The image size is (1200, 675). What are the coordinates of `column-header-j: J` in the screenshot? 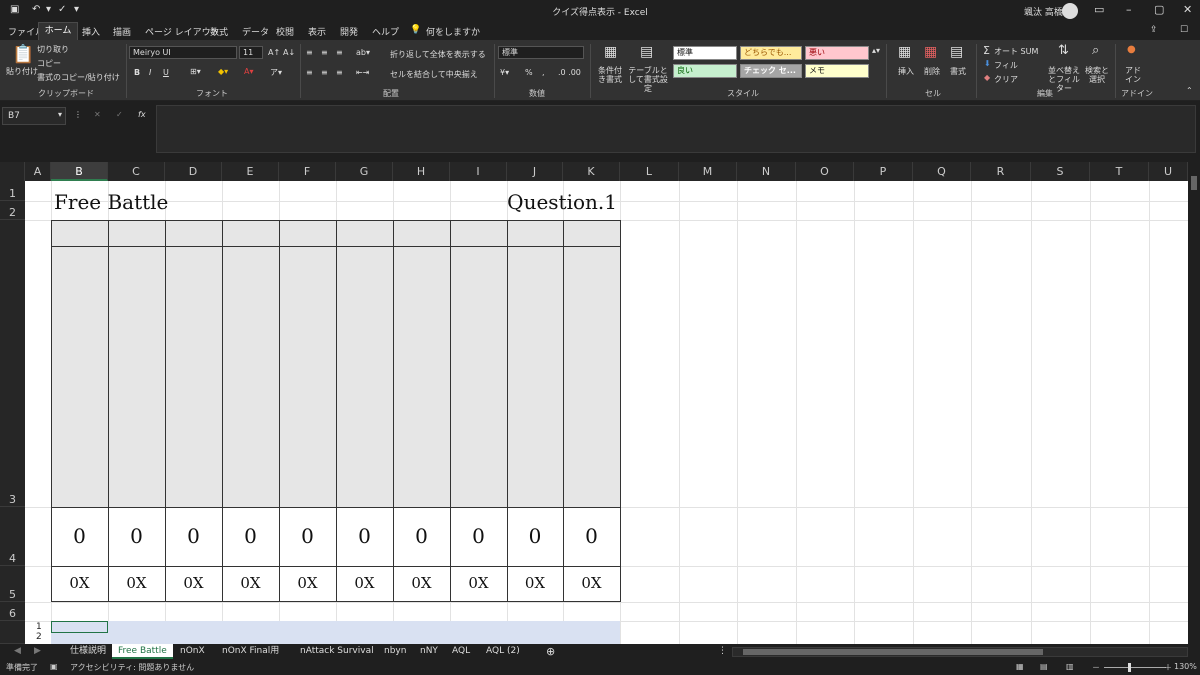 It's located at (535, 171).